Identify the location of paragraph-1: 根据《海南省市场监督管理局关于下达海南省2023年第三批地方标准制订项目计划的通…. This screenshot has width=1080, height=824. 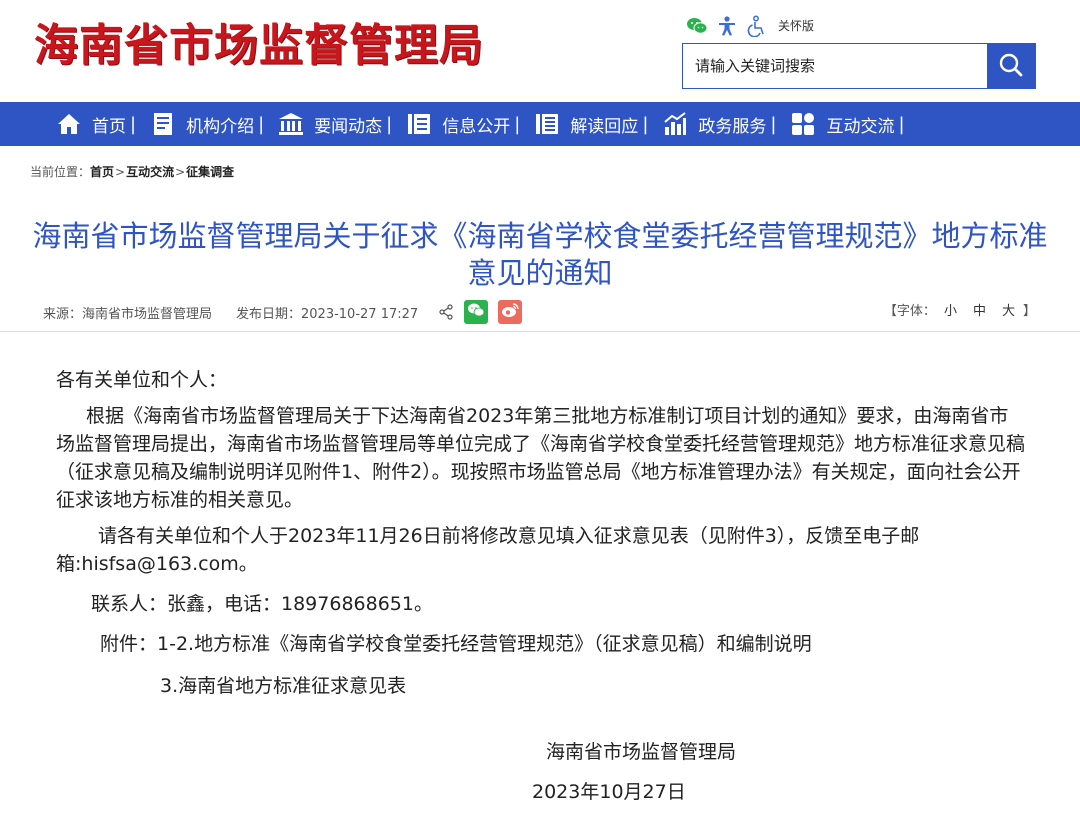
(541, 458).